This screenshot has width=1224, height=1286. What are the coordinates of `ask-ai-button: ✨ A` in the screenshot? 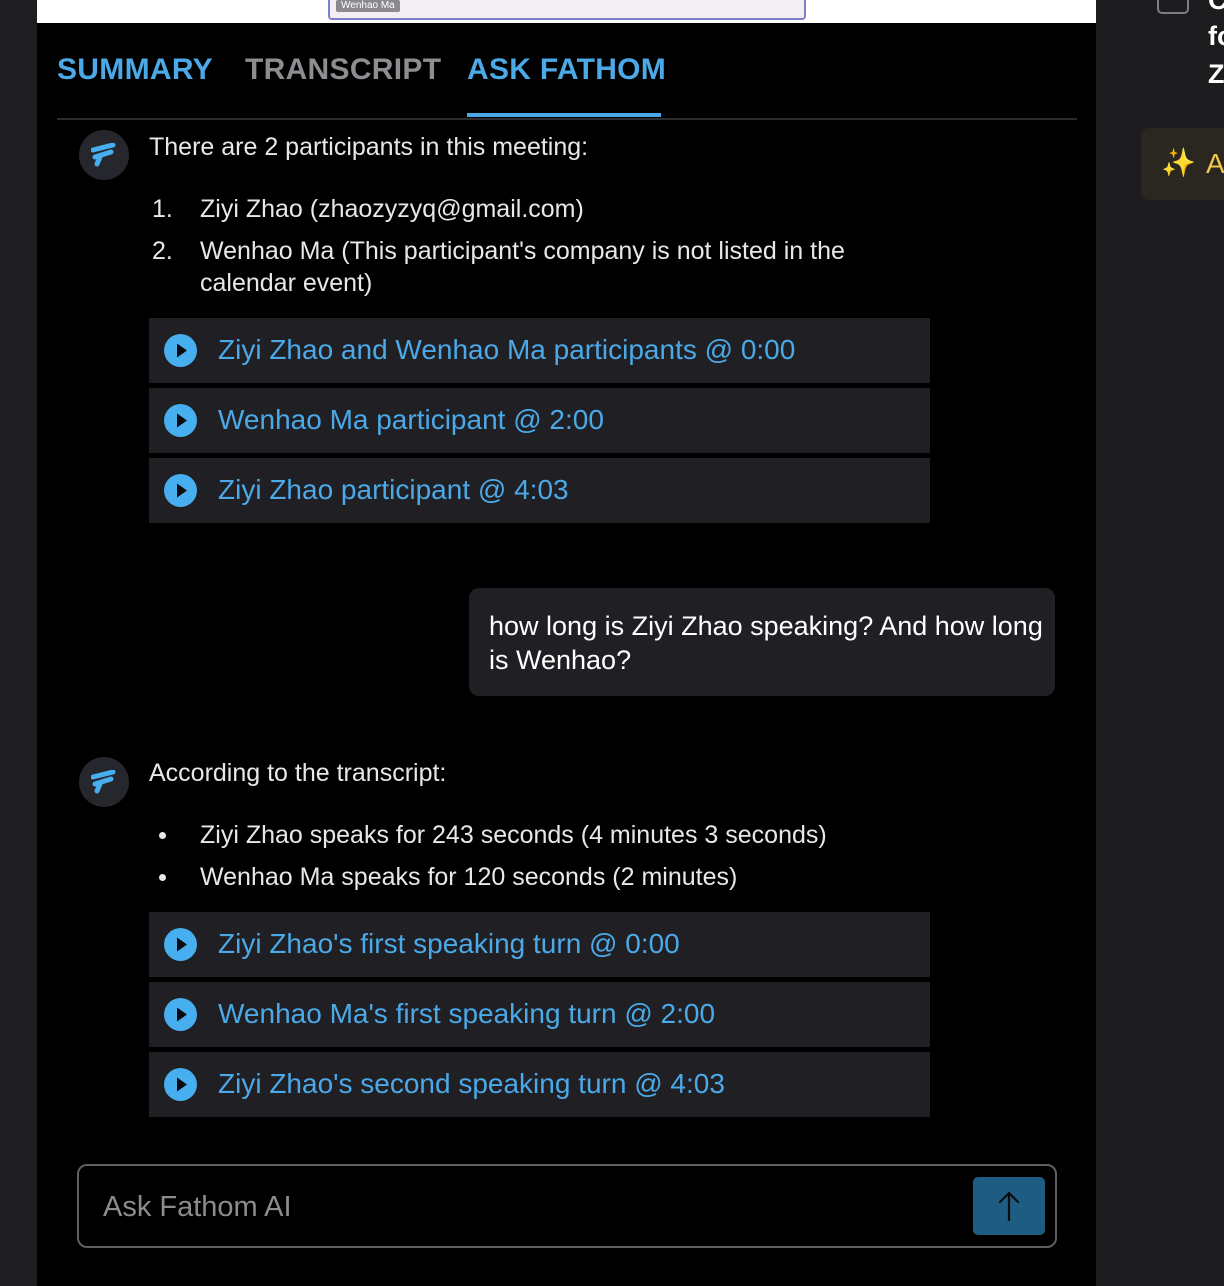 It's located at (1182, 164).